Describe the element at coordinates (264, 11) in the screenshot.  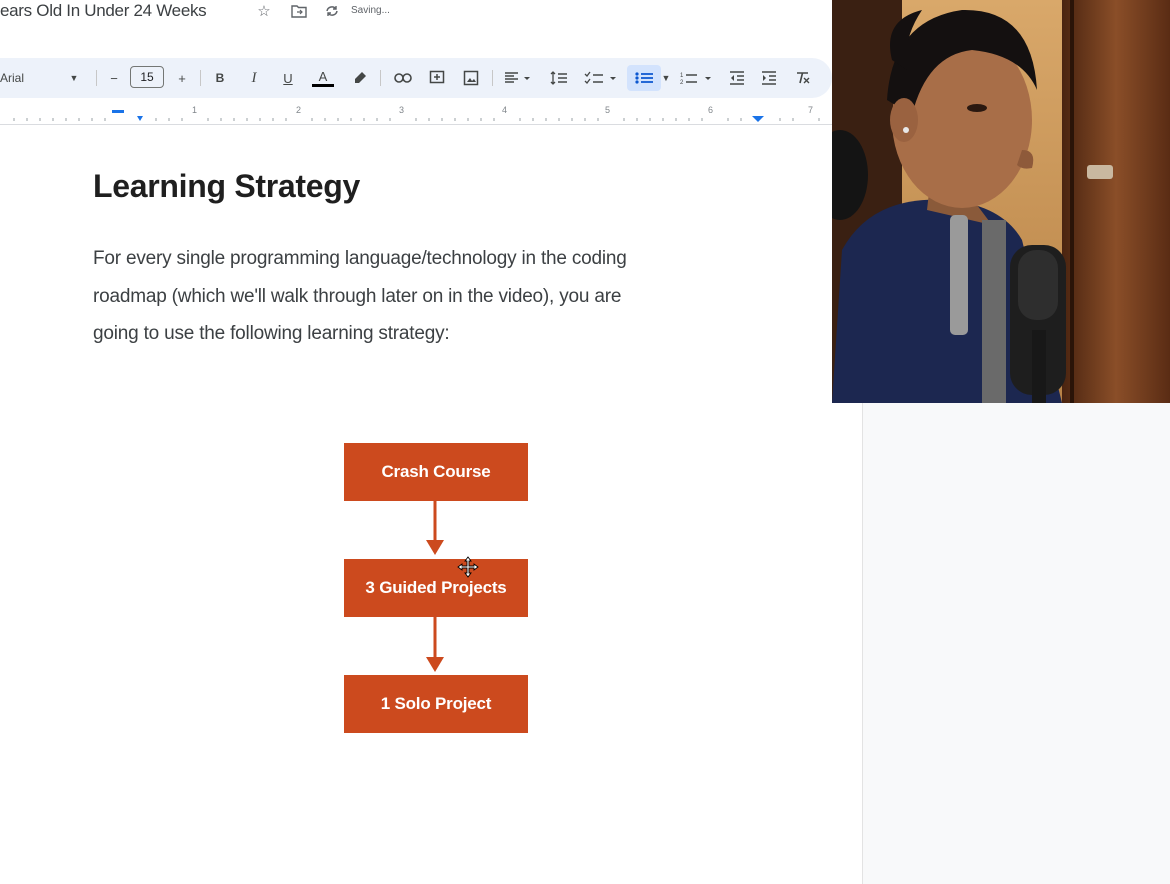
I see `star-icon: ☆` at that location.